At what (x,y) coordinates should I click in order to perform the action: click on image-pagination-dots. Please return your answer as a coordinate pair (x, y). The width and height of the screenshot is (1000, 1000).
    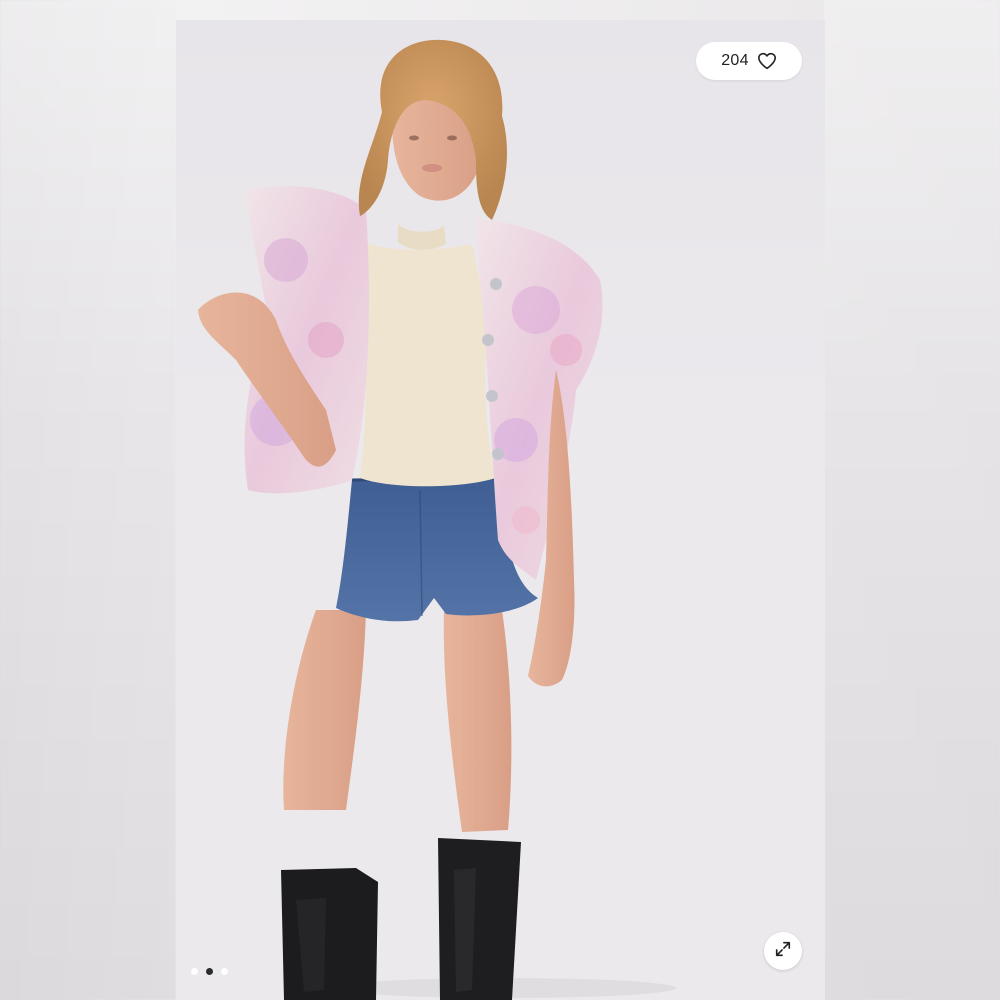
    Looking at the image, I should click on (209, 971).